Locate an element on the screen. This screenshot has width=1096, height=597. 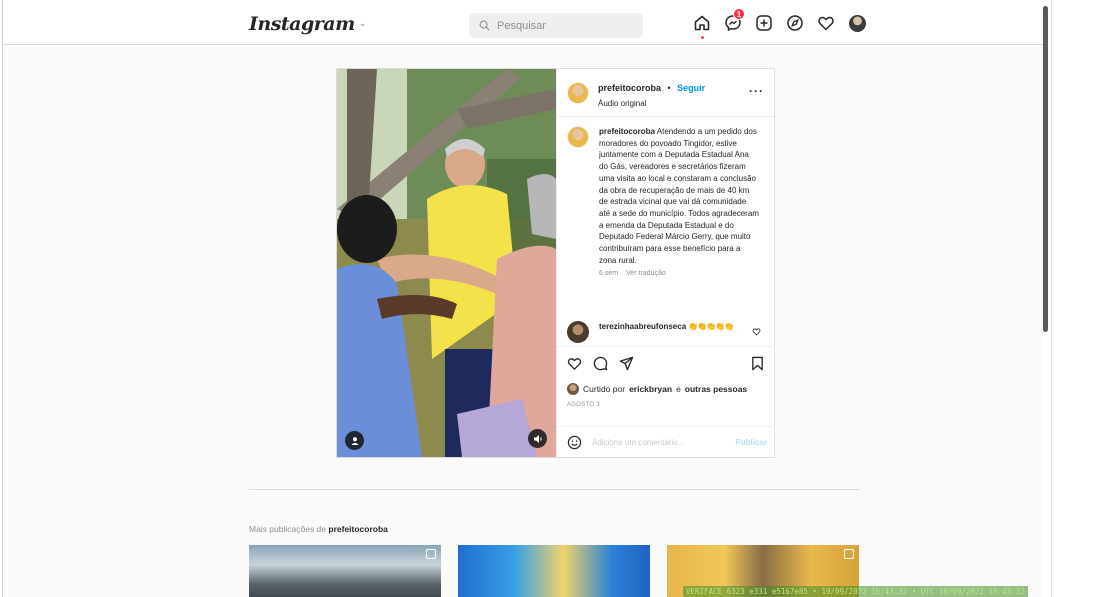
explore-icon is located at coordinates (795, 23).